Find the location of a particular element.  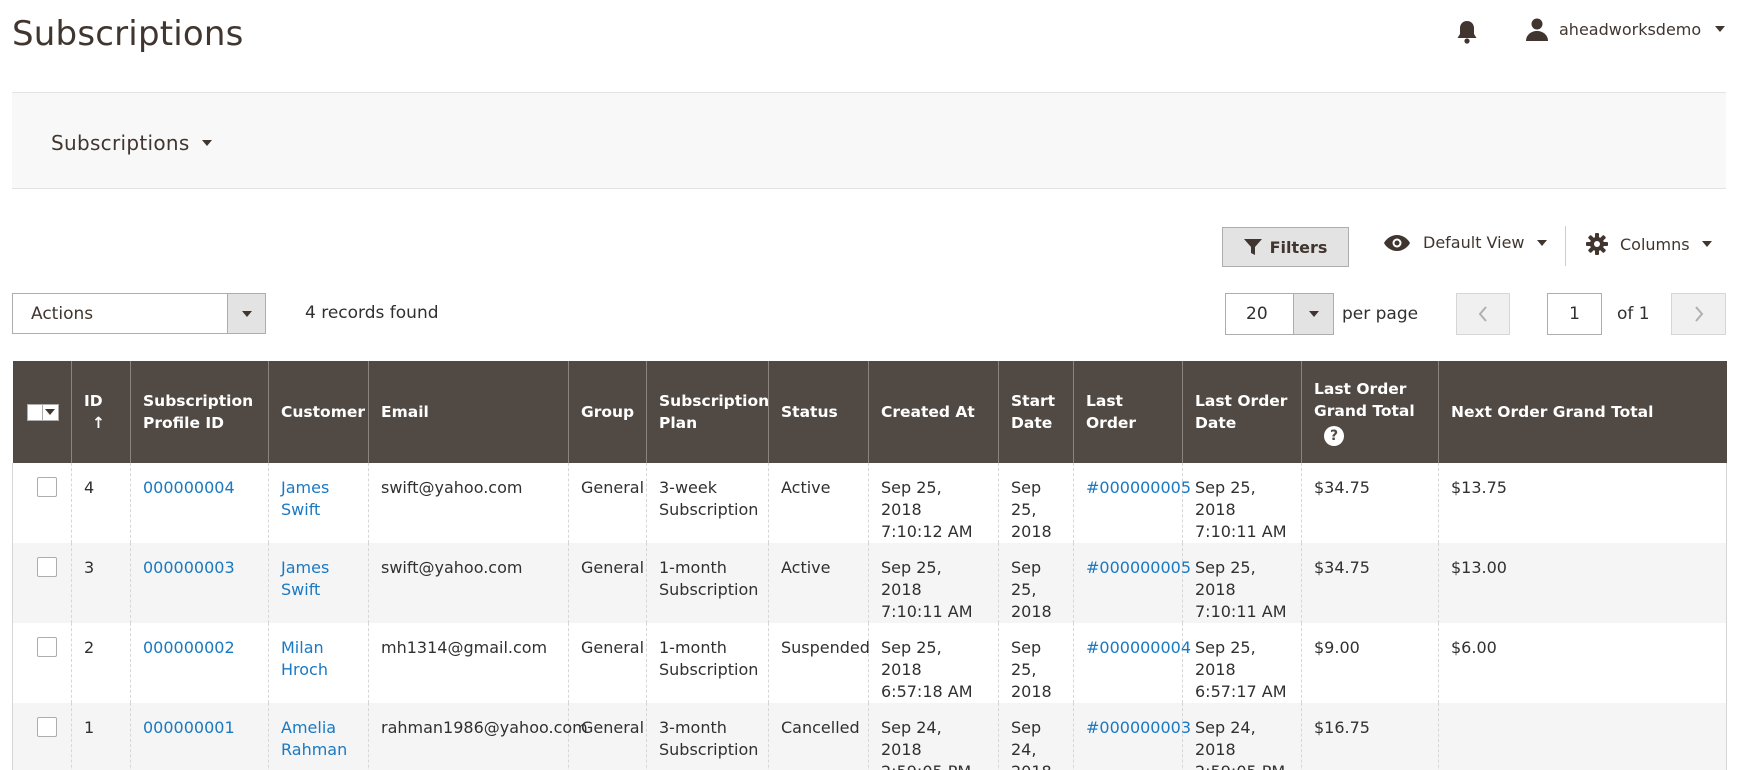

next-page-button is located at coordinates (1698, 314).